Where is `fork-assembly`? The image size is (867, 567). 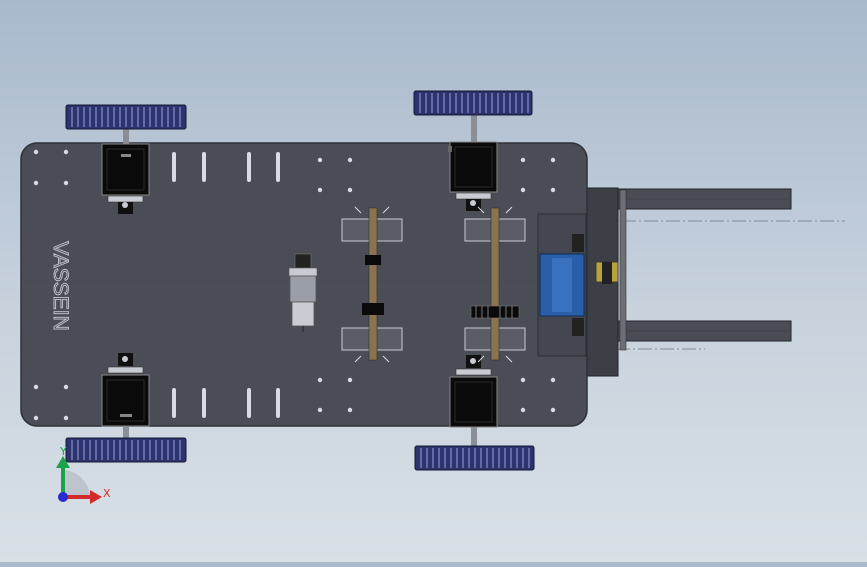 fork-assembly is located at coordinates (687, 282).